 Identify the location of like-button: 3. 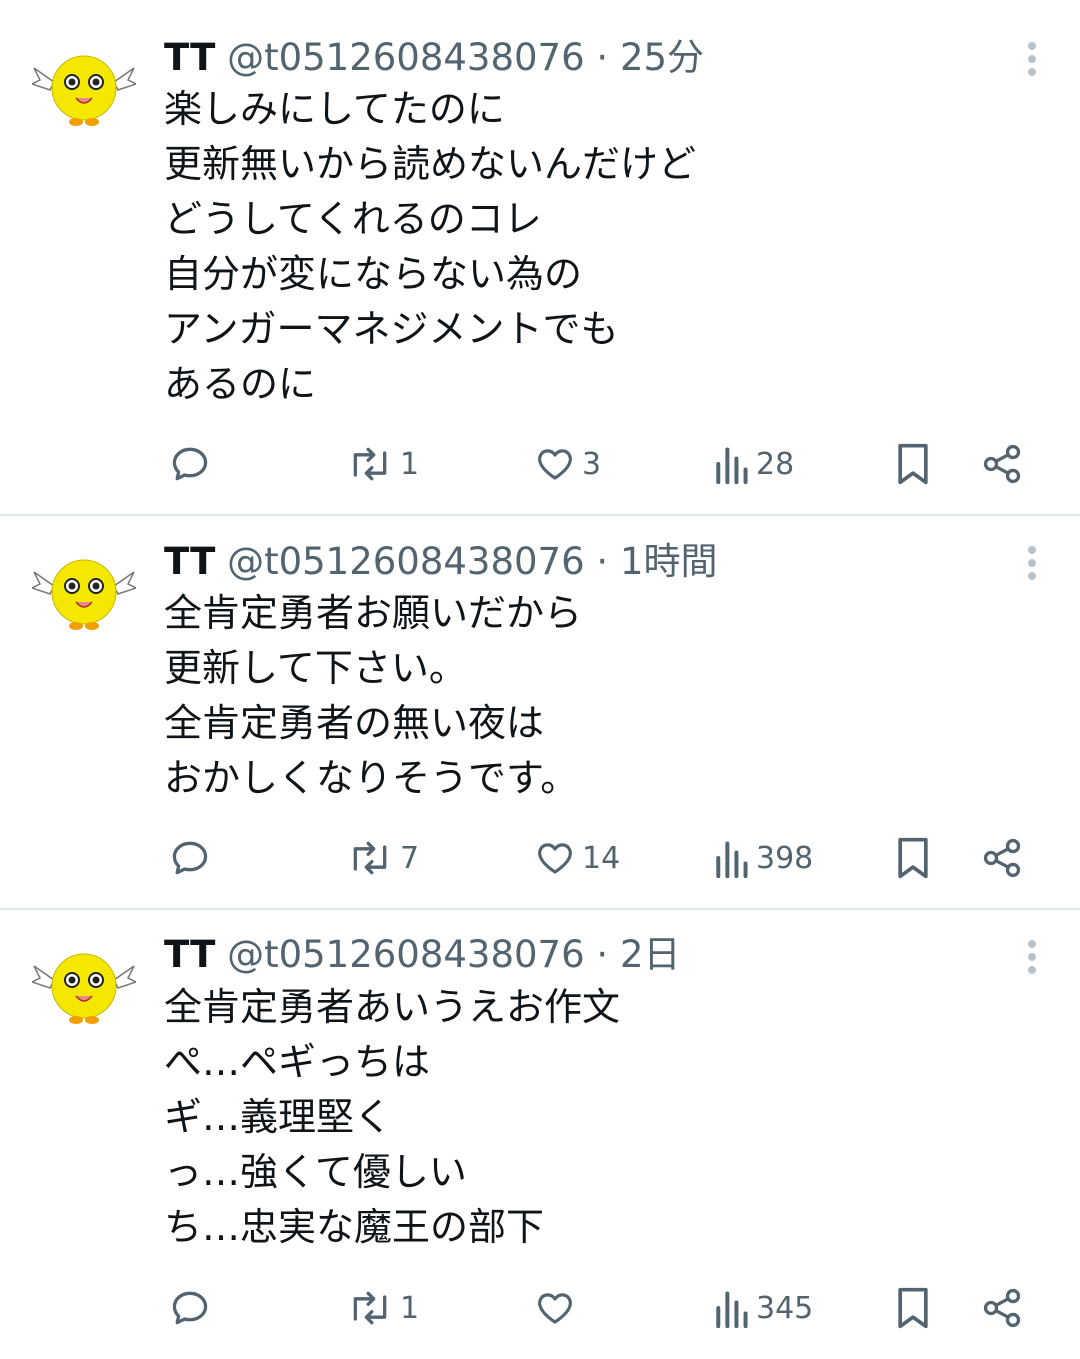
(567, 464).